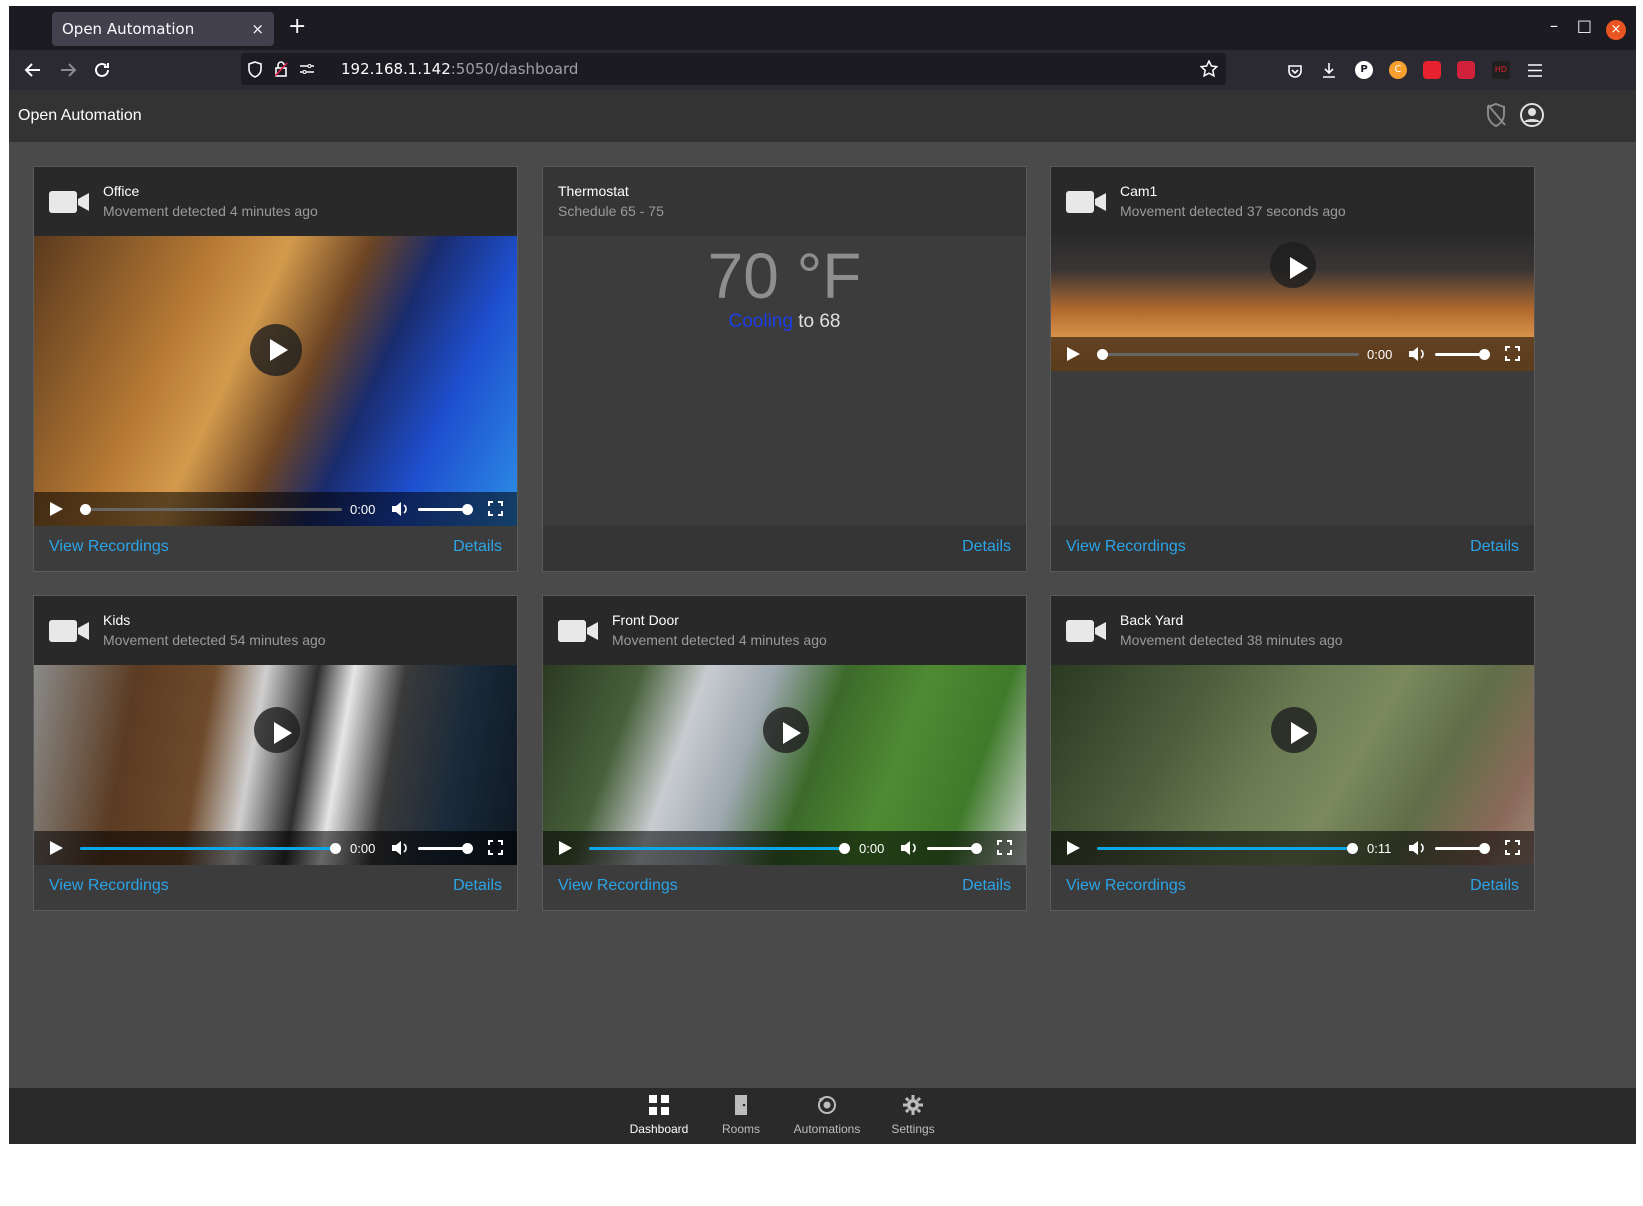 Image resolution: width=1643 pixels, height=1206 pixels. I want to click on thermostat-status: Cooling to 68, so click(784, 322).